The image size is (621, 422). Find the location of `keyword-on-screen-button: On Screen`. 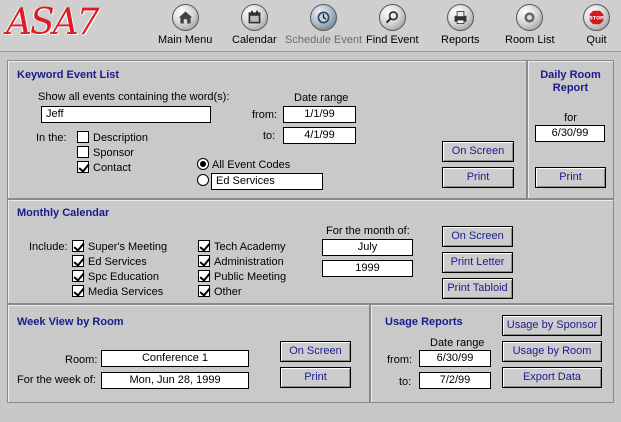

keyword-on-screen-button: On Screen is located at coordinates (478, 151).